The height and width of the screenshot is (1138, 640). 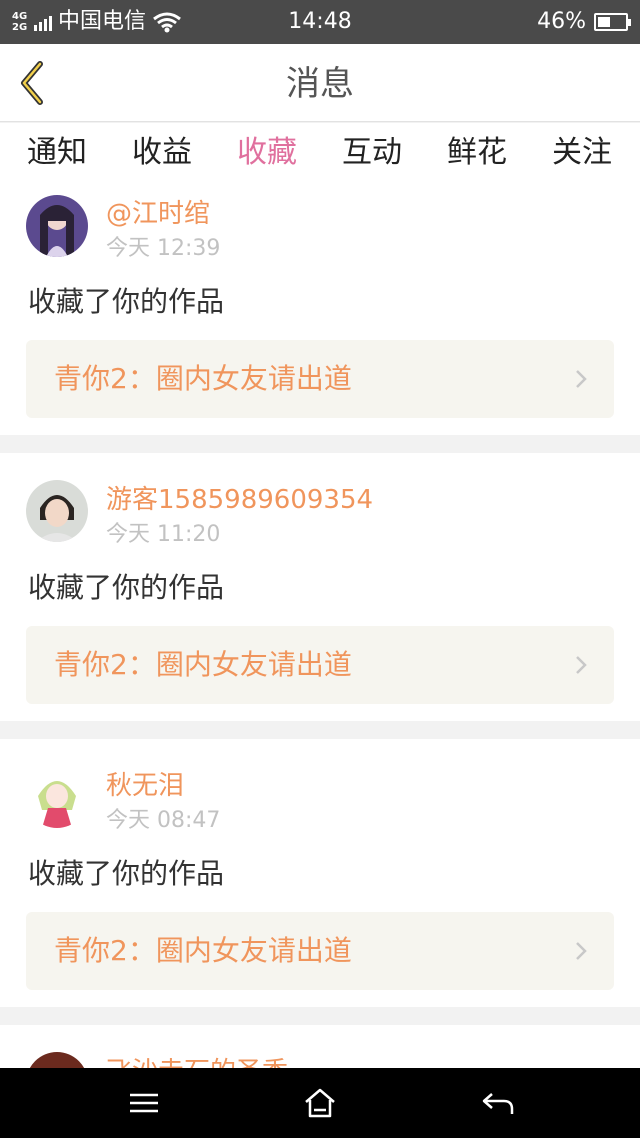 I want to click on username: 游客1585989609354, so click(x=239, y=500).